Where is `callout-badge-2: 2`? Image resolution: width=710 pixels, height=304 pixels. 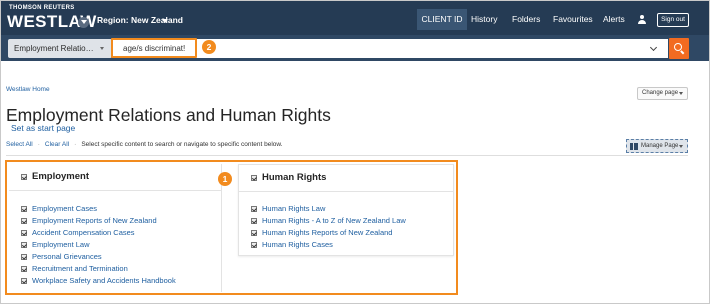
callout-badge-2: 2 is located at coordinates (209, 47).